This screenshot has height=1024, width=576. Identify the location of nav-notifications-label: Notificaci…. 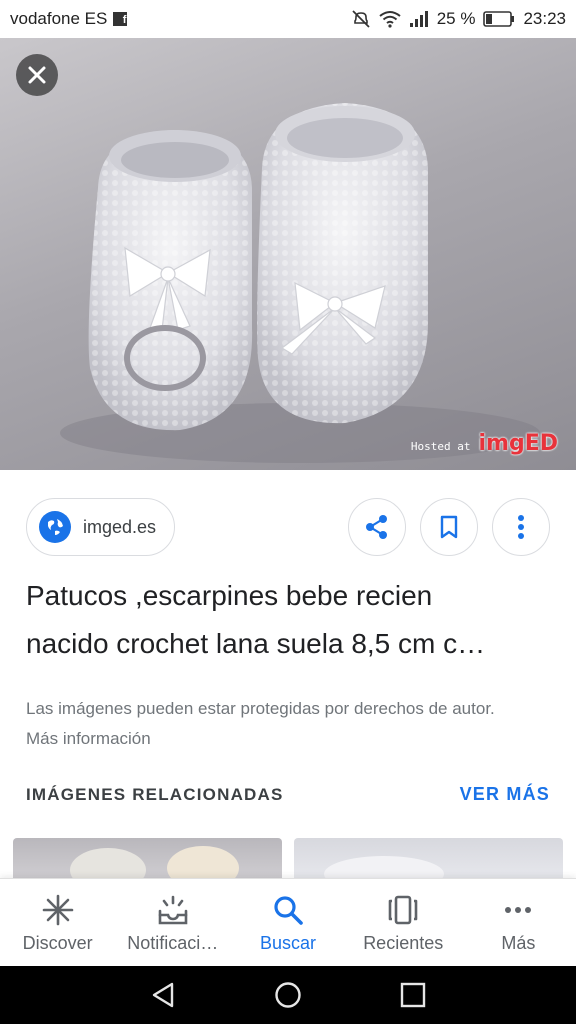
(173, 943).